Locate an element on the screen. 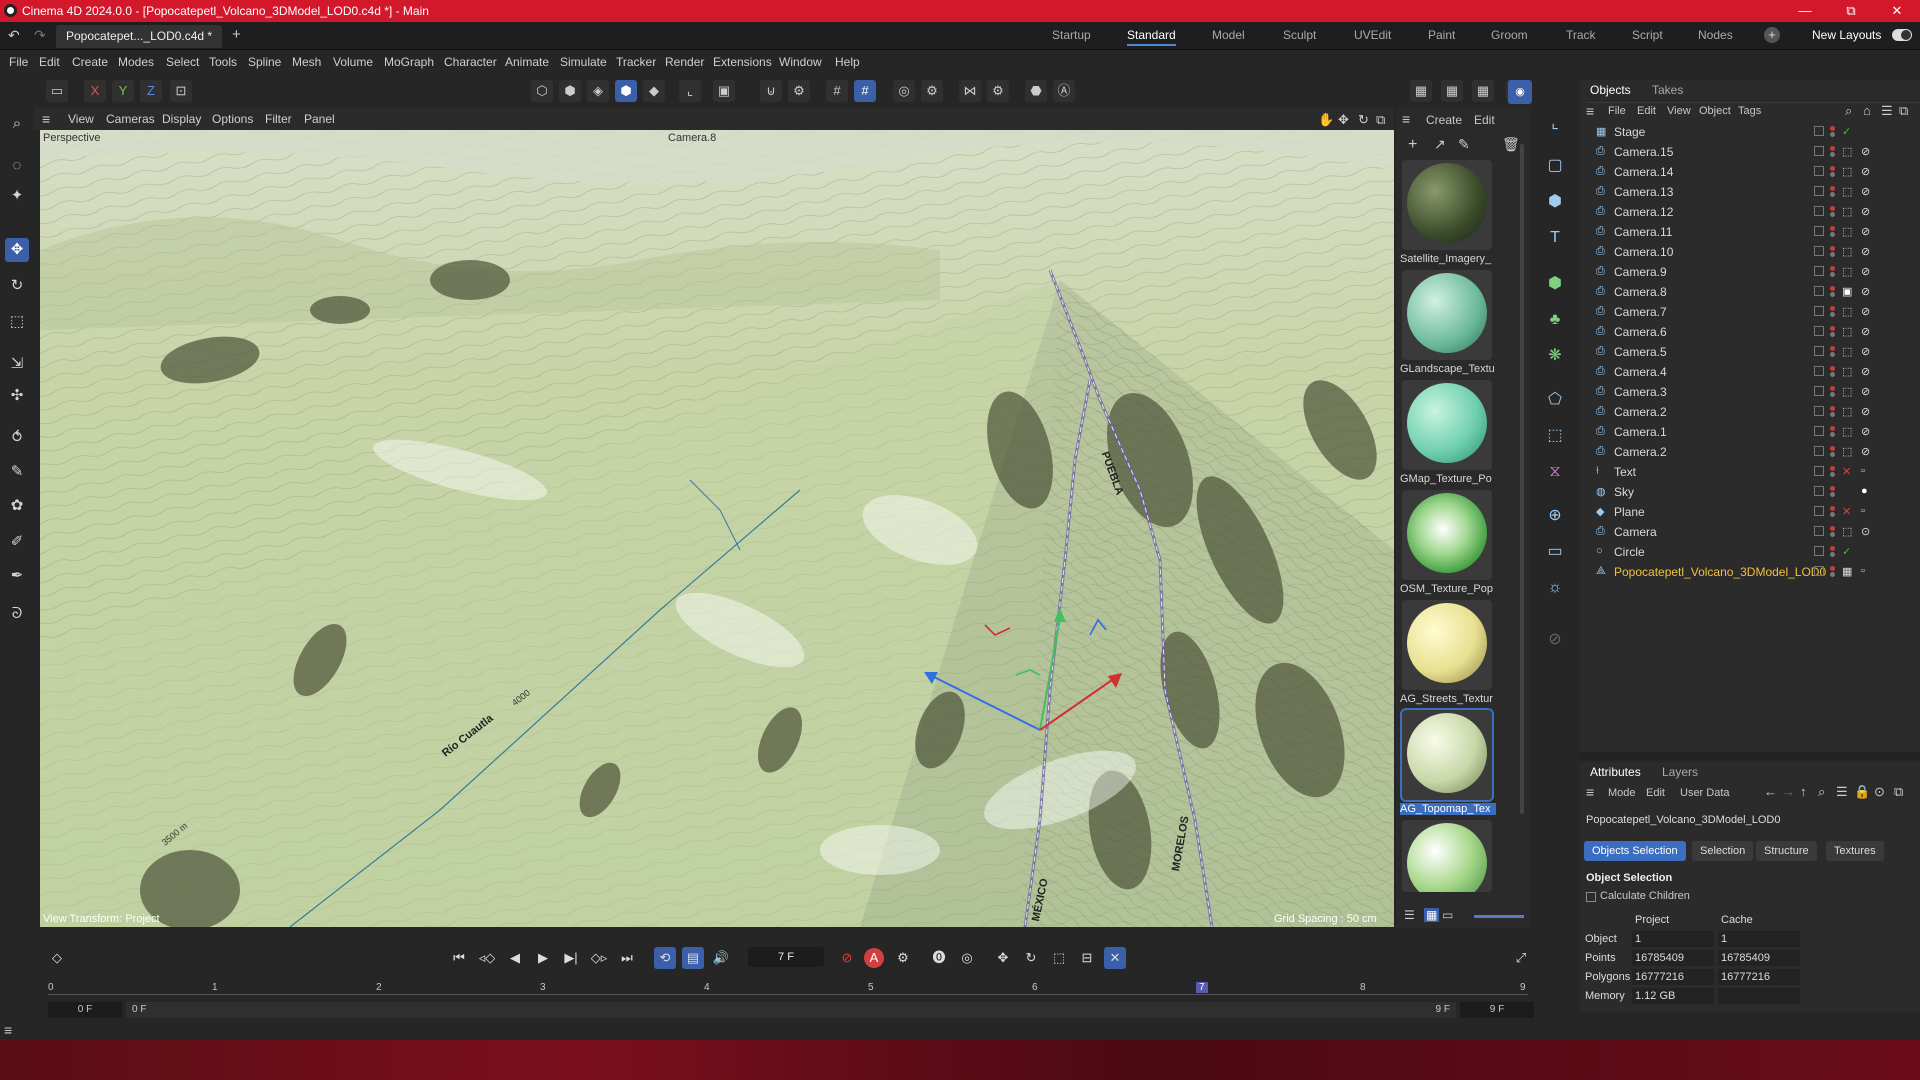 Image resolution: width=1920 pixels, height=1080 pixels. objects-menu-file: File is located at coordinates (1617, 111).